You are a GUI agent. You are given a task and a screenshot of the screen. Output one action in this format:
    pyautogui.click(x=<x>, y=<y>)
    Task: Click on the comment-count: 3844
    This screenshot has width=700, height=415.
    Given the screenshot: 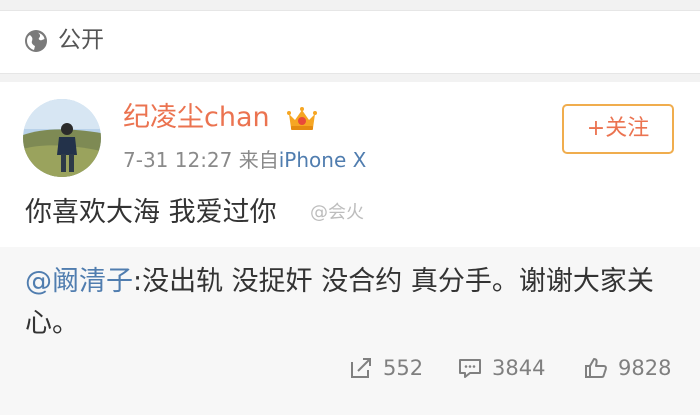 What is the action you would take?
    pyautogui.click(x=519, y=368)
    